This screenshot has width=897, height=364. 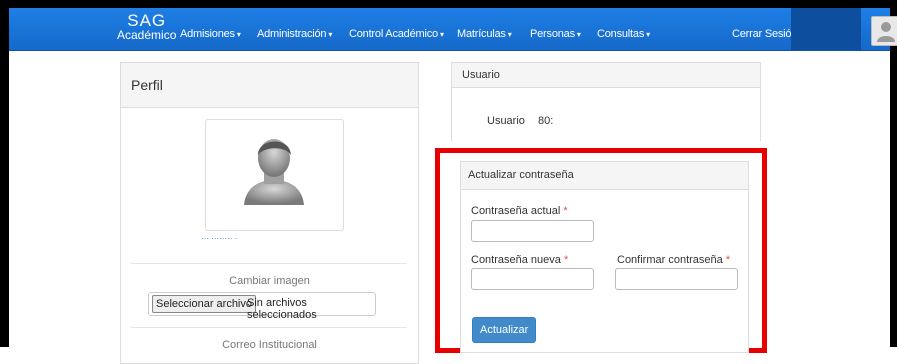 I want to click on user-field-label: Usuario, so click(x=506, y=121).